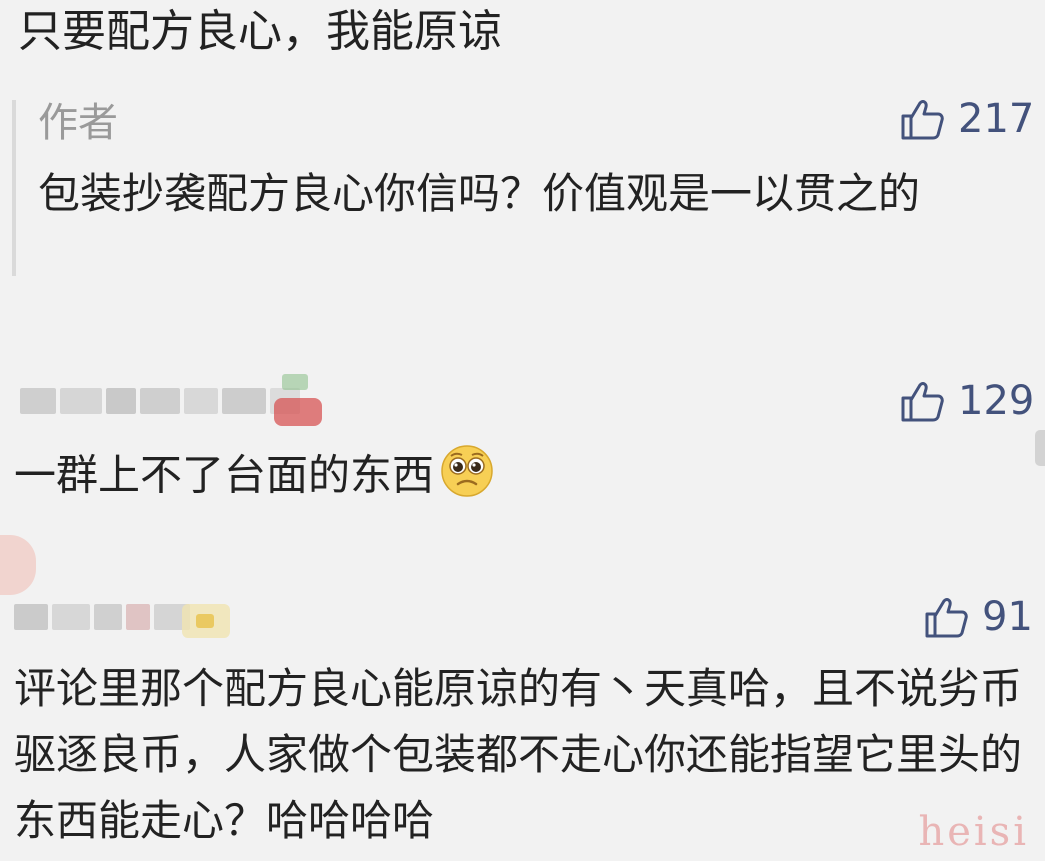  Describe the element at coordinates (467, 478) in the screenshot. I see `pleading-face-icon` at that location.